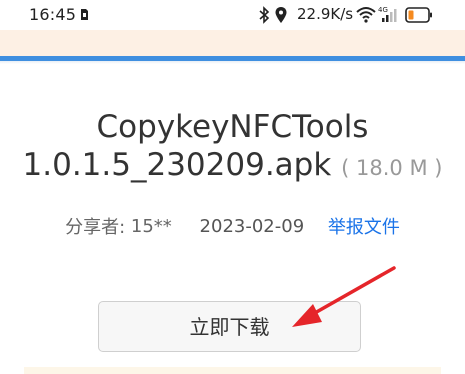  Describe the element at coordinates (383, 10) in the screenshot. I see `svg-text: 4G` at that location.